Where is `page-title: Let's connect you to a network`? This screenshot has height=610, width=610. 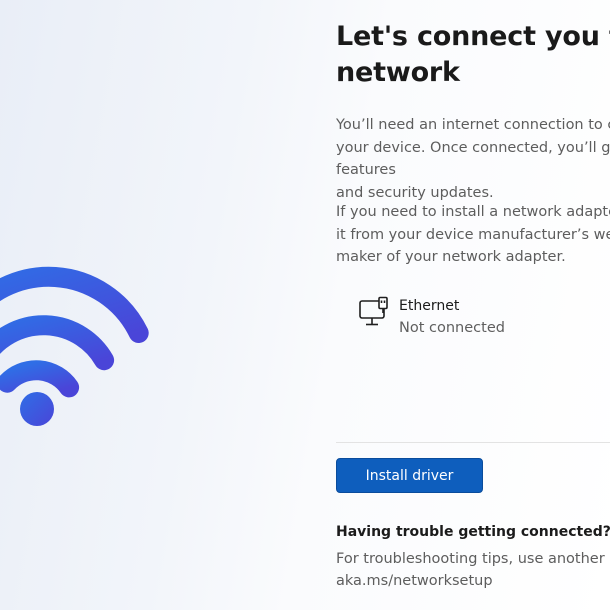 page-title: Let's connect you to a network is located at coordinates (473, 54).